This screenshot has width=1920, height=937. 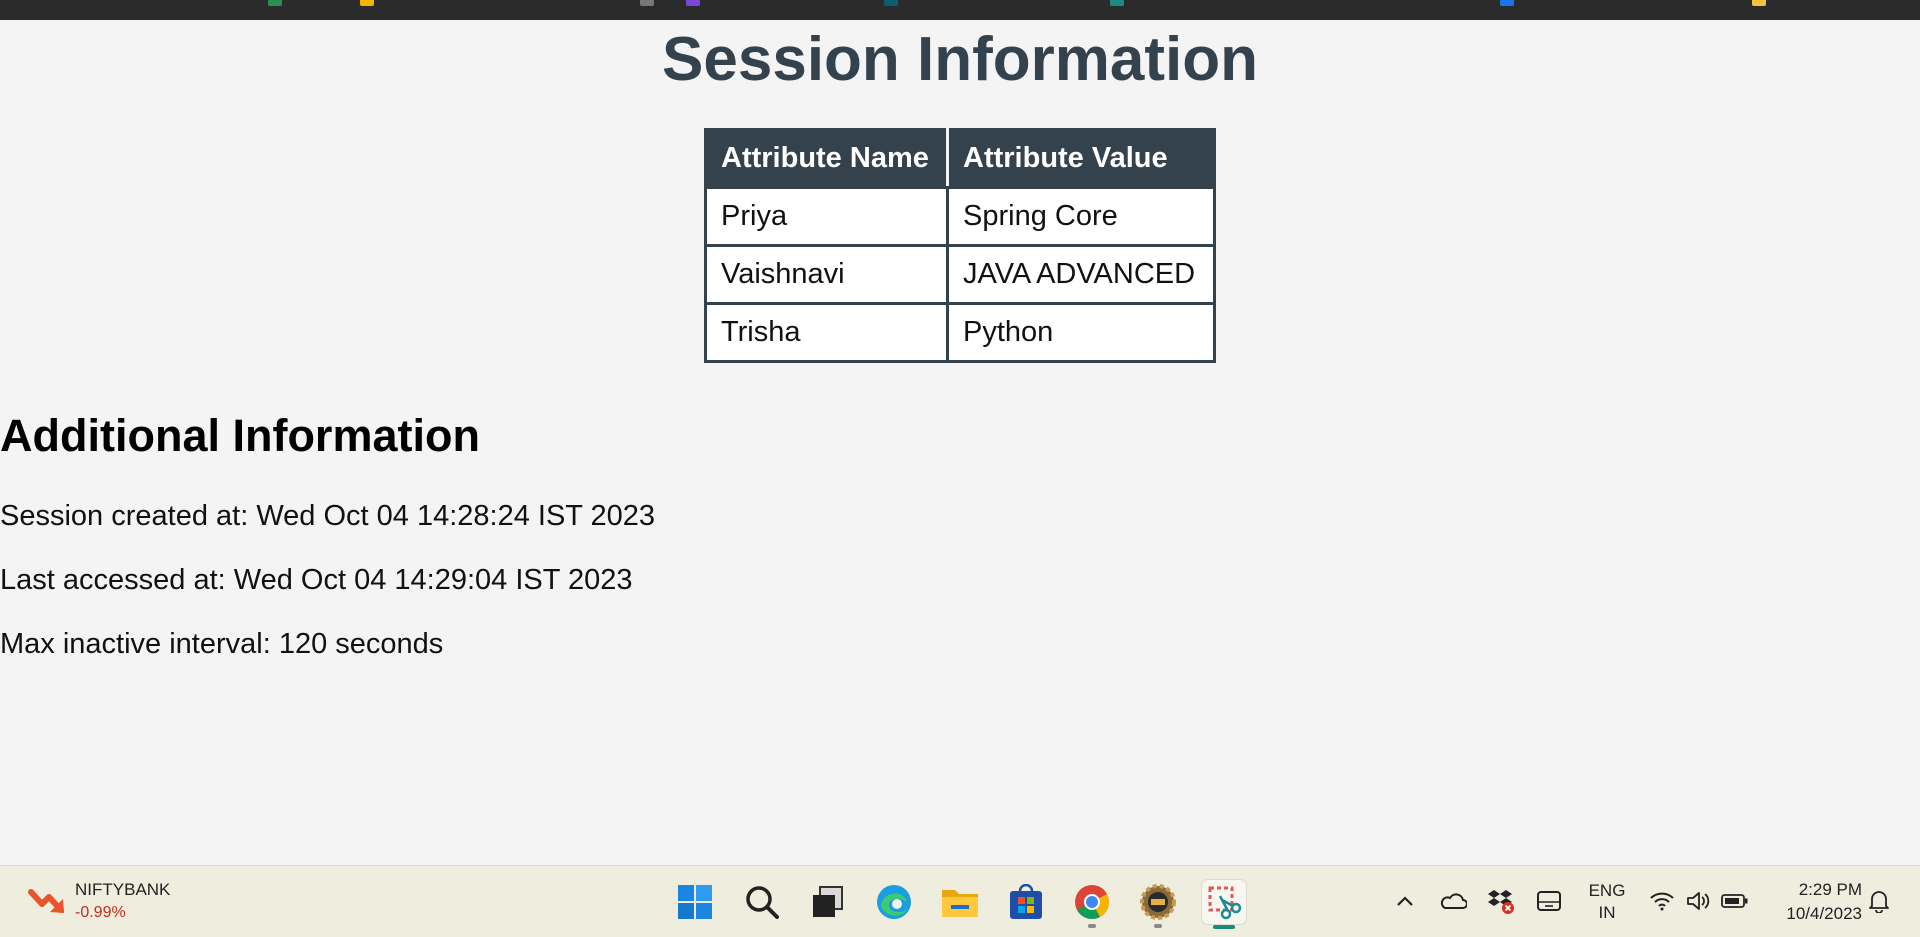 What do you see at coordinates (123, 889) in the screenshot?
I see `widget-ticker-name: NIFTYBANK` at bounding box center [123, 889].